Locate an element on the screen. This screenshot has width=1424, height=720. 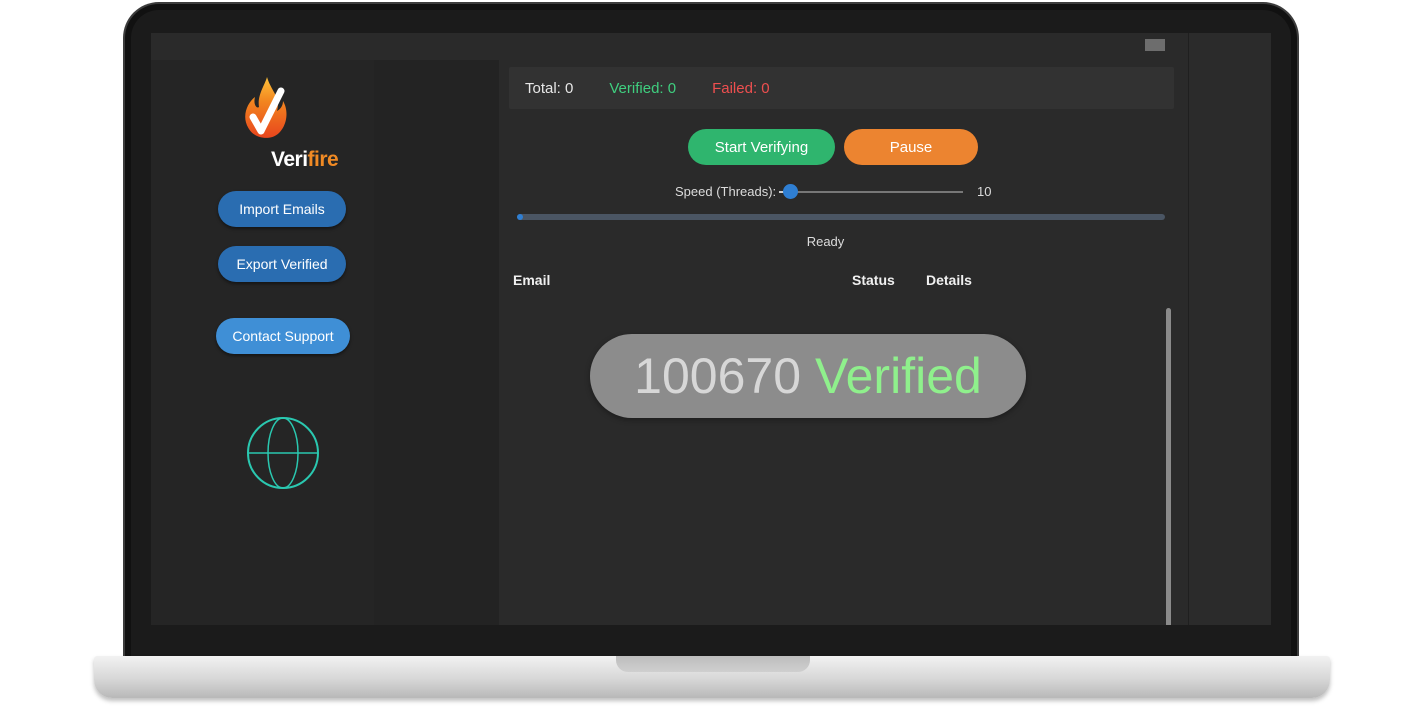
column-header-status: Status is located at coordinates (873, 280).